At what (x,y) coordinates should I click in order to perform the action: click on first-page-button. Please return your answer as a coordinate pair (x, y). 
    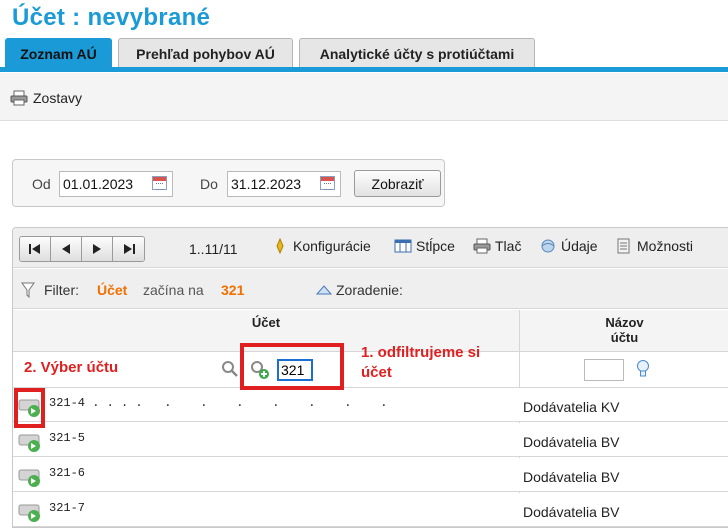
    Looking at the image, I should click on (35, 249).